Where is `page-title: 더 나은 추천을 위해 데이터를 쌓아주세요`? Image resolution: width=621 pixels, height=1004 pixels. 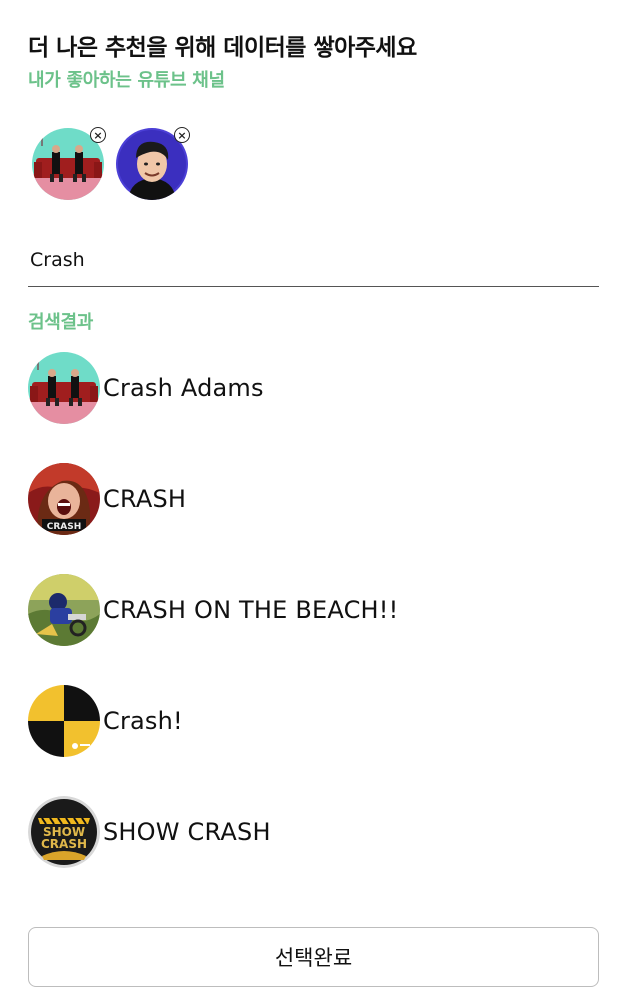 page-title: 더 나은 추천을 위해 데이터를 쌓아주세요 is located at coordinates (222, 48).